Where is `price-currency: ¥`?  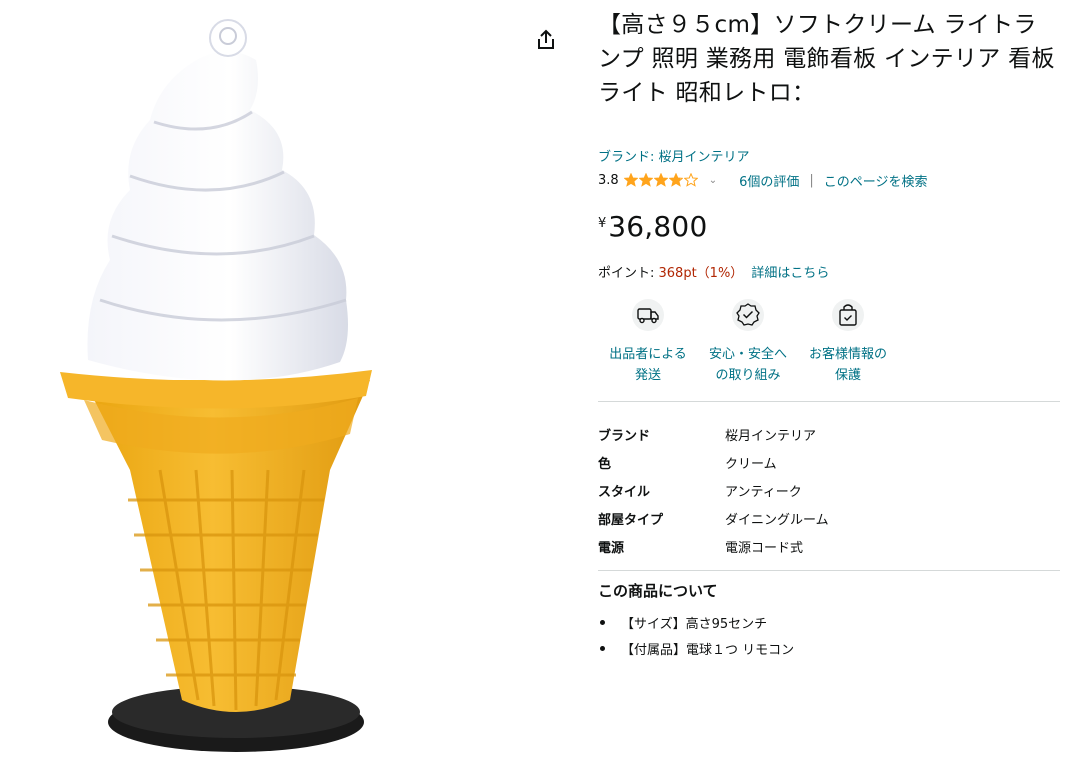 price-currency: ¥ is located at coordinates (602, 223).